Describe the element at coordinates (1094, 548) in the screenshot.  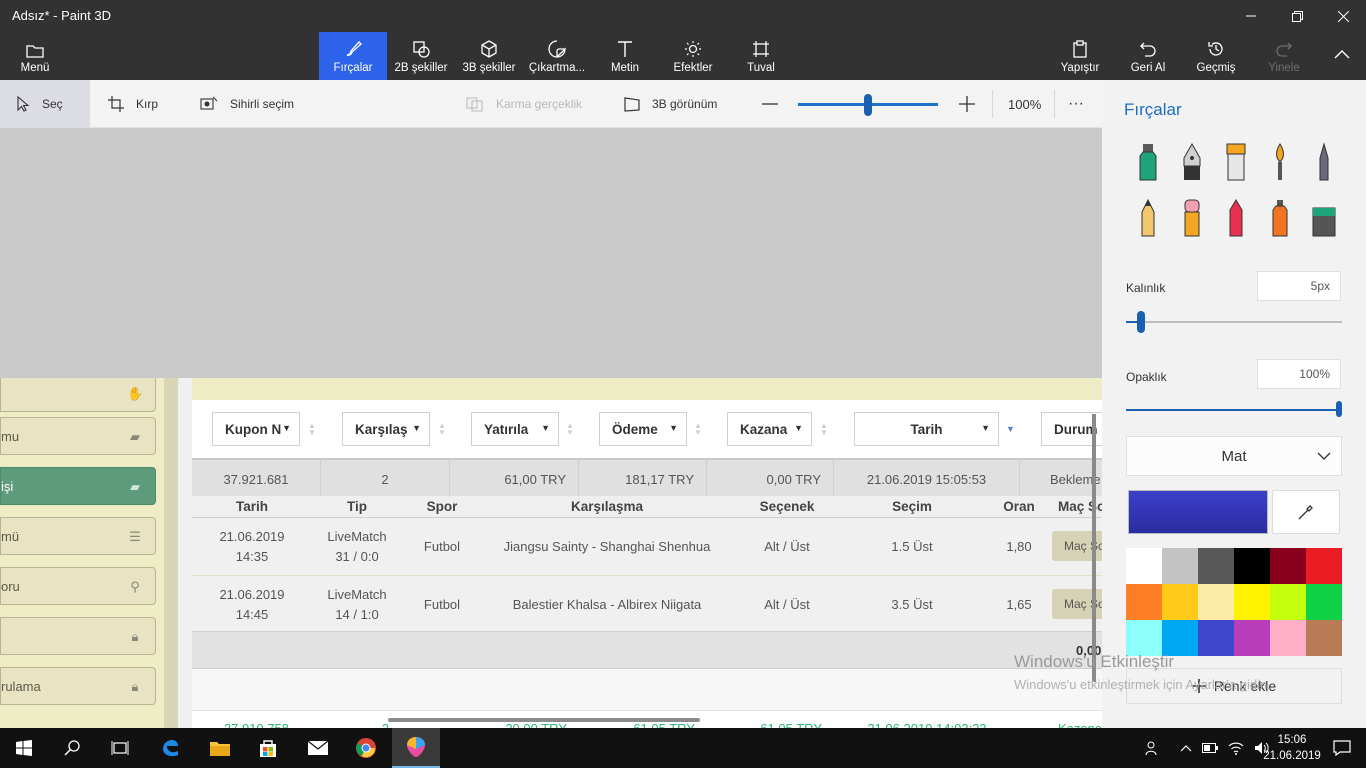
I see `scrollbar` at that location.